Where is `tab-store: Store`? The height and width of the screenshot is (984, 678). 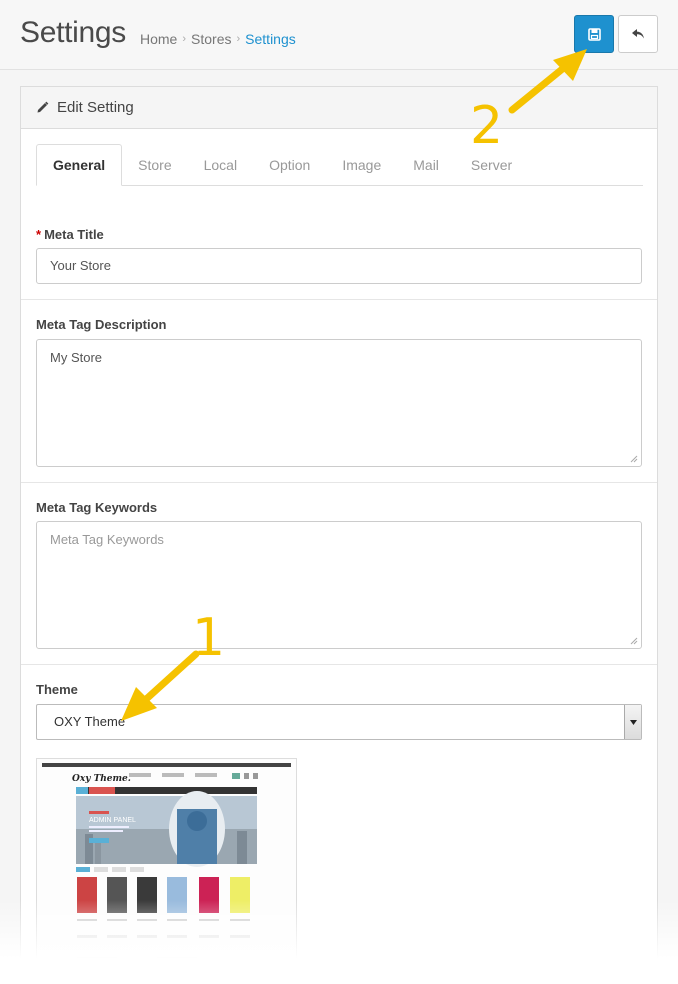 tab-store: Store is located at coordinates (154, 165).